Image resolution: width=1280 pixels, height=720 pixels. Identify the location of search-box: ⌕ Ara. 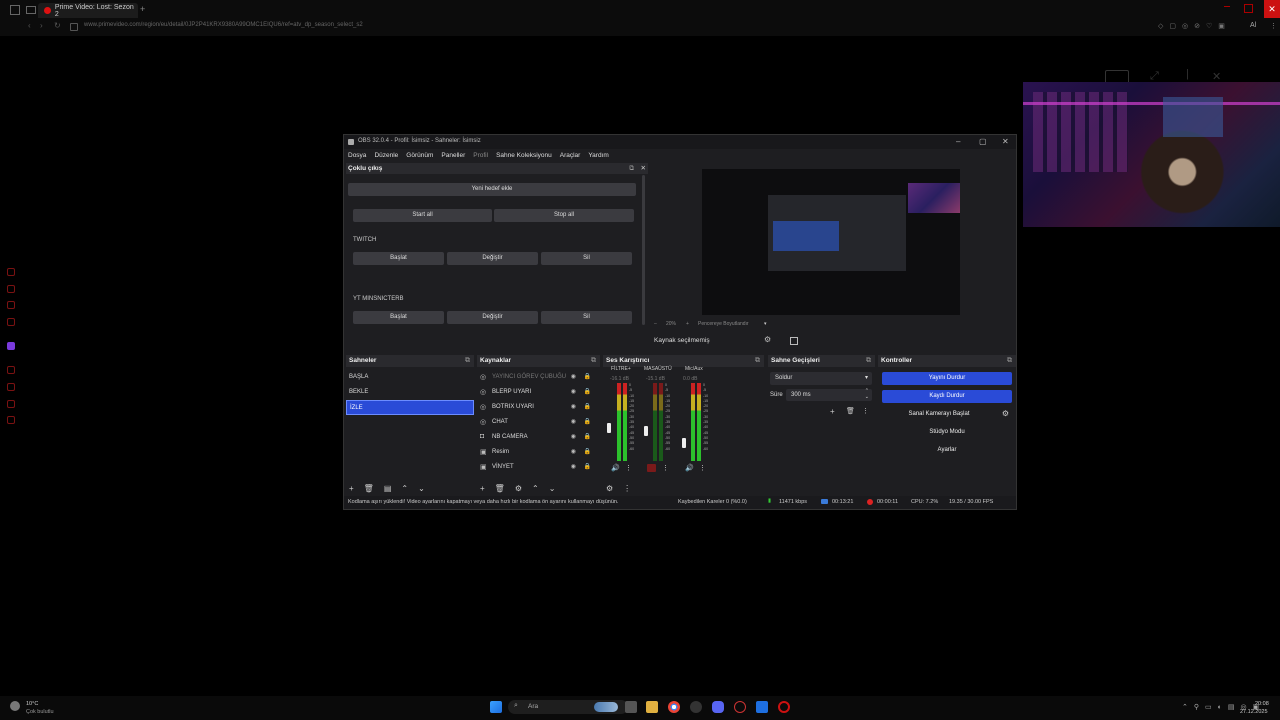
(568, 707).